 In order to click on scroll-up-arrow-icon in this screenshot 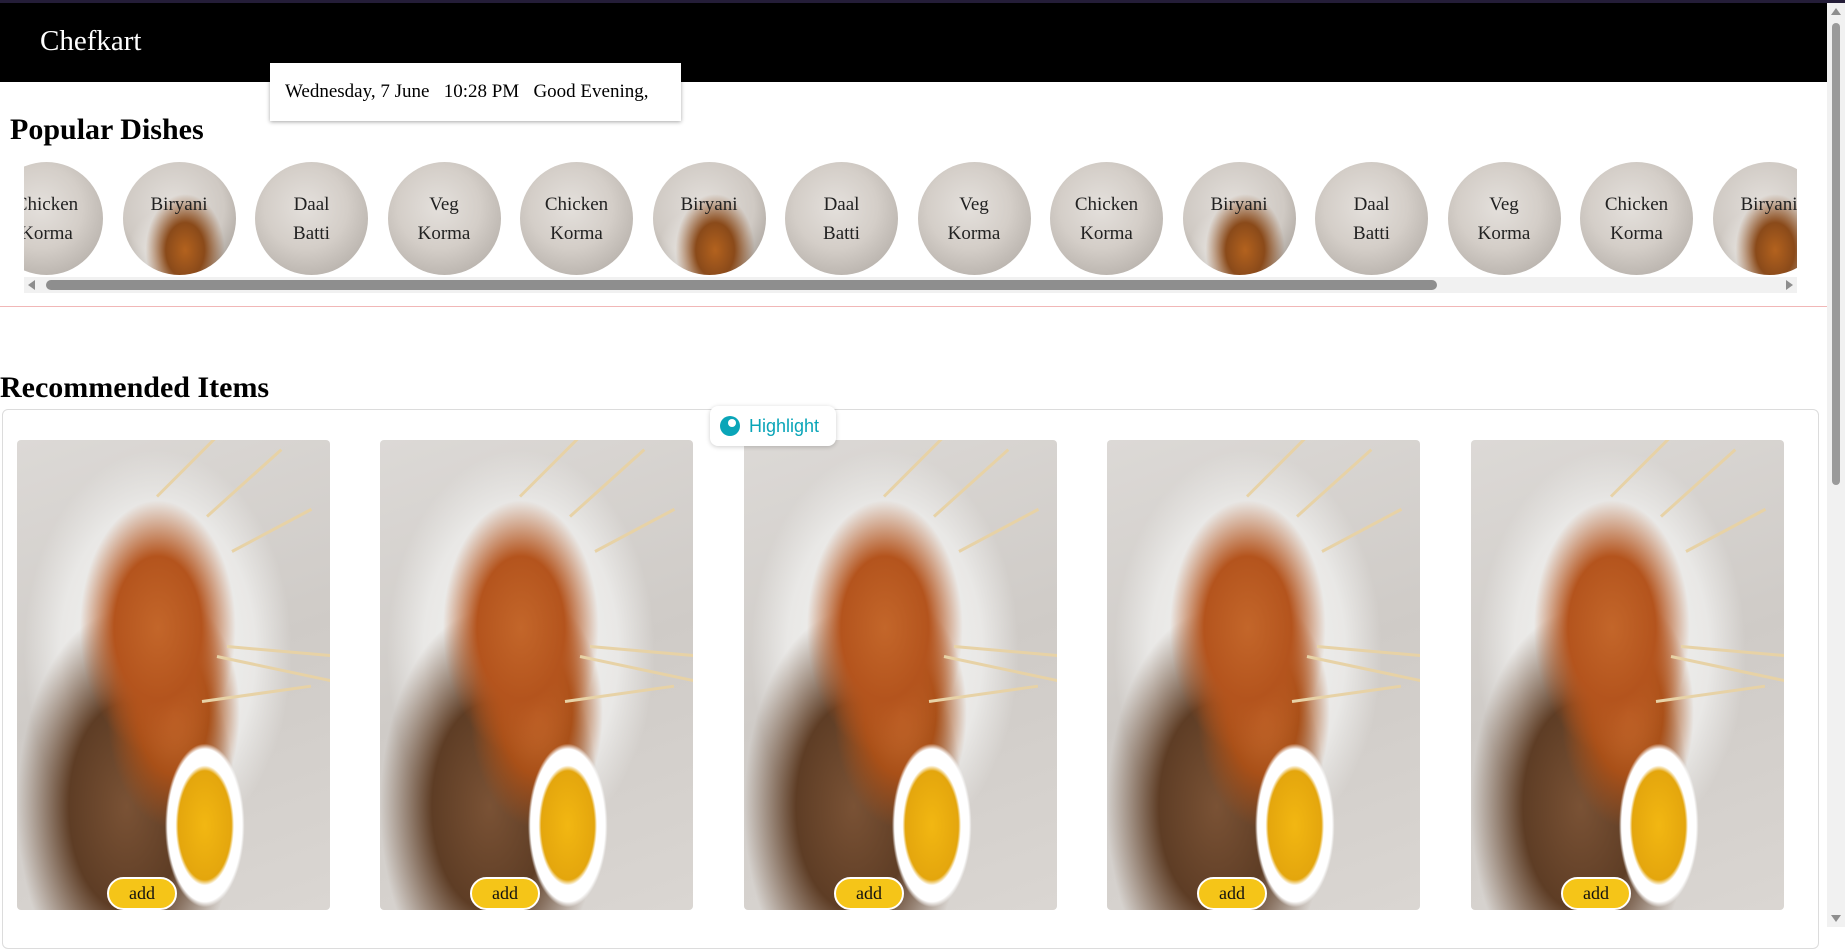, I will do `click(1836, 11)`.